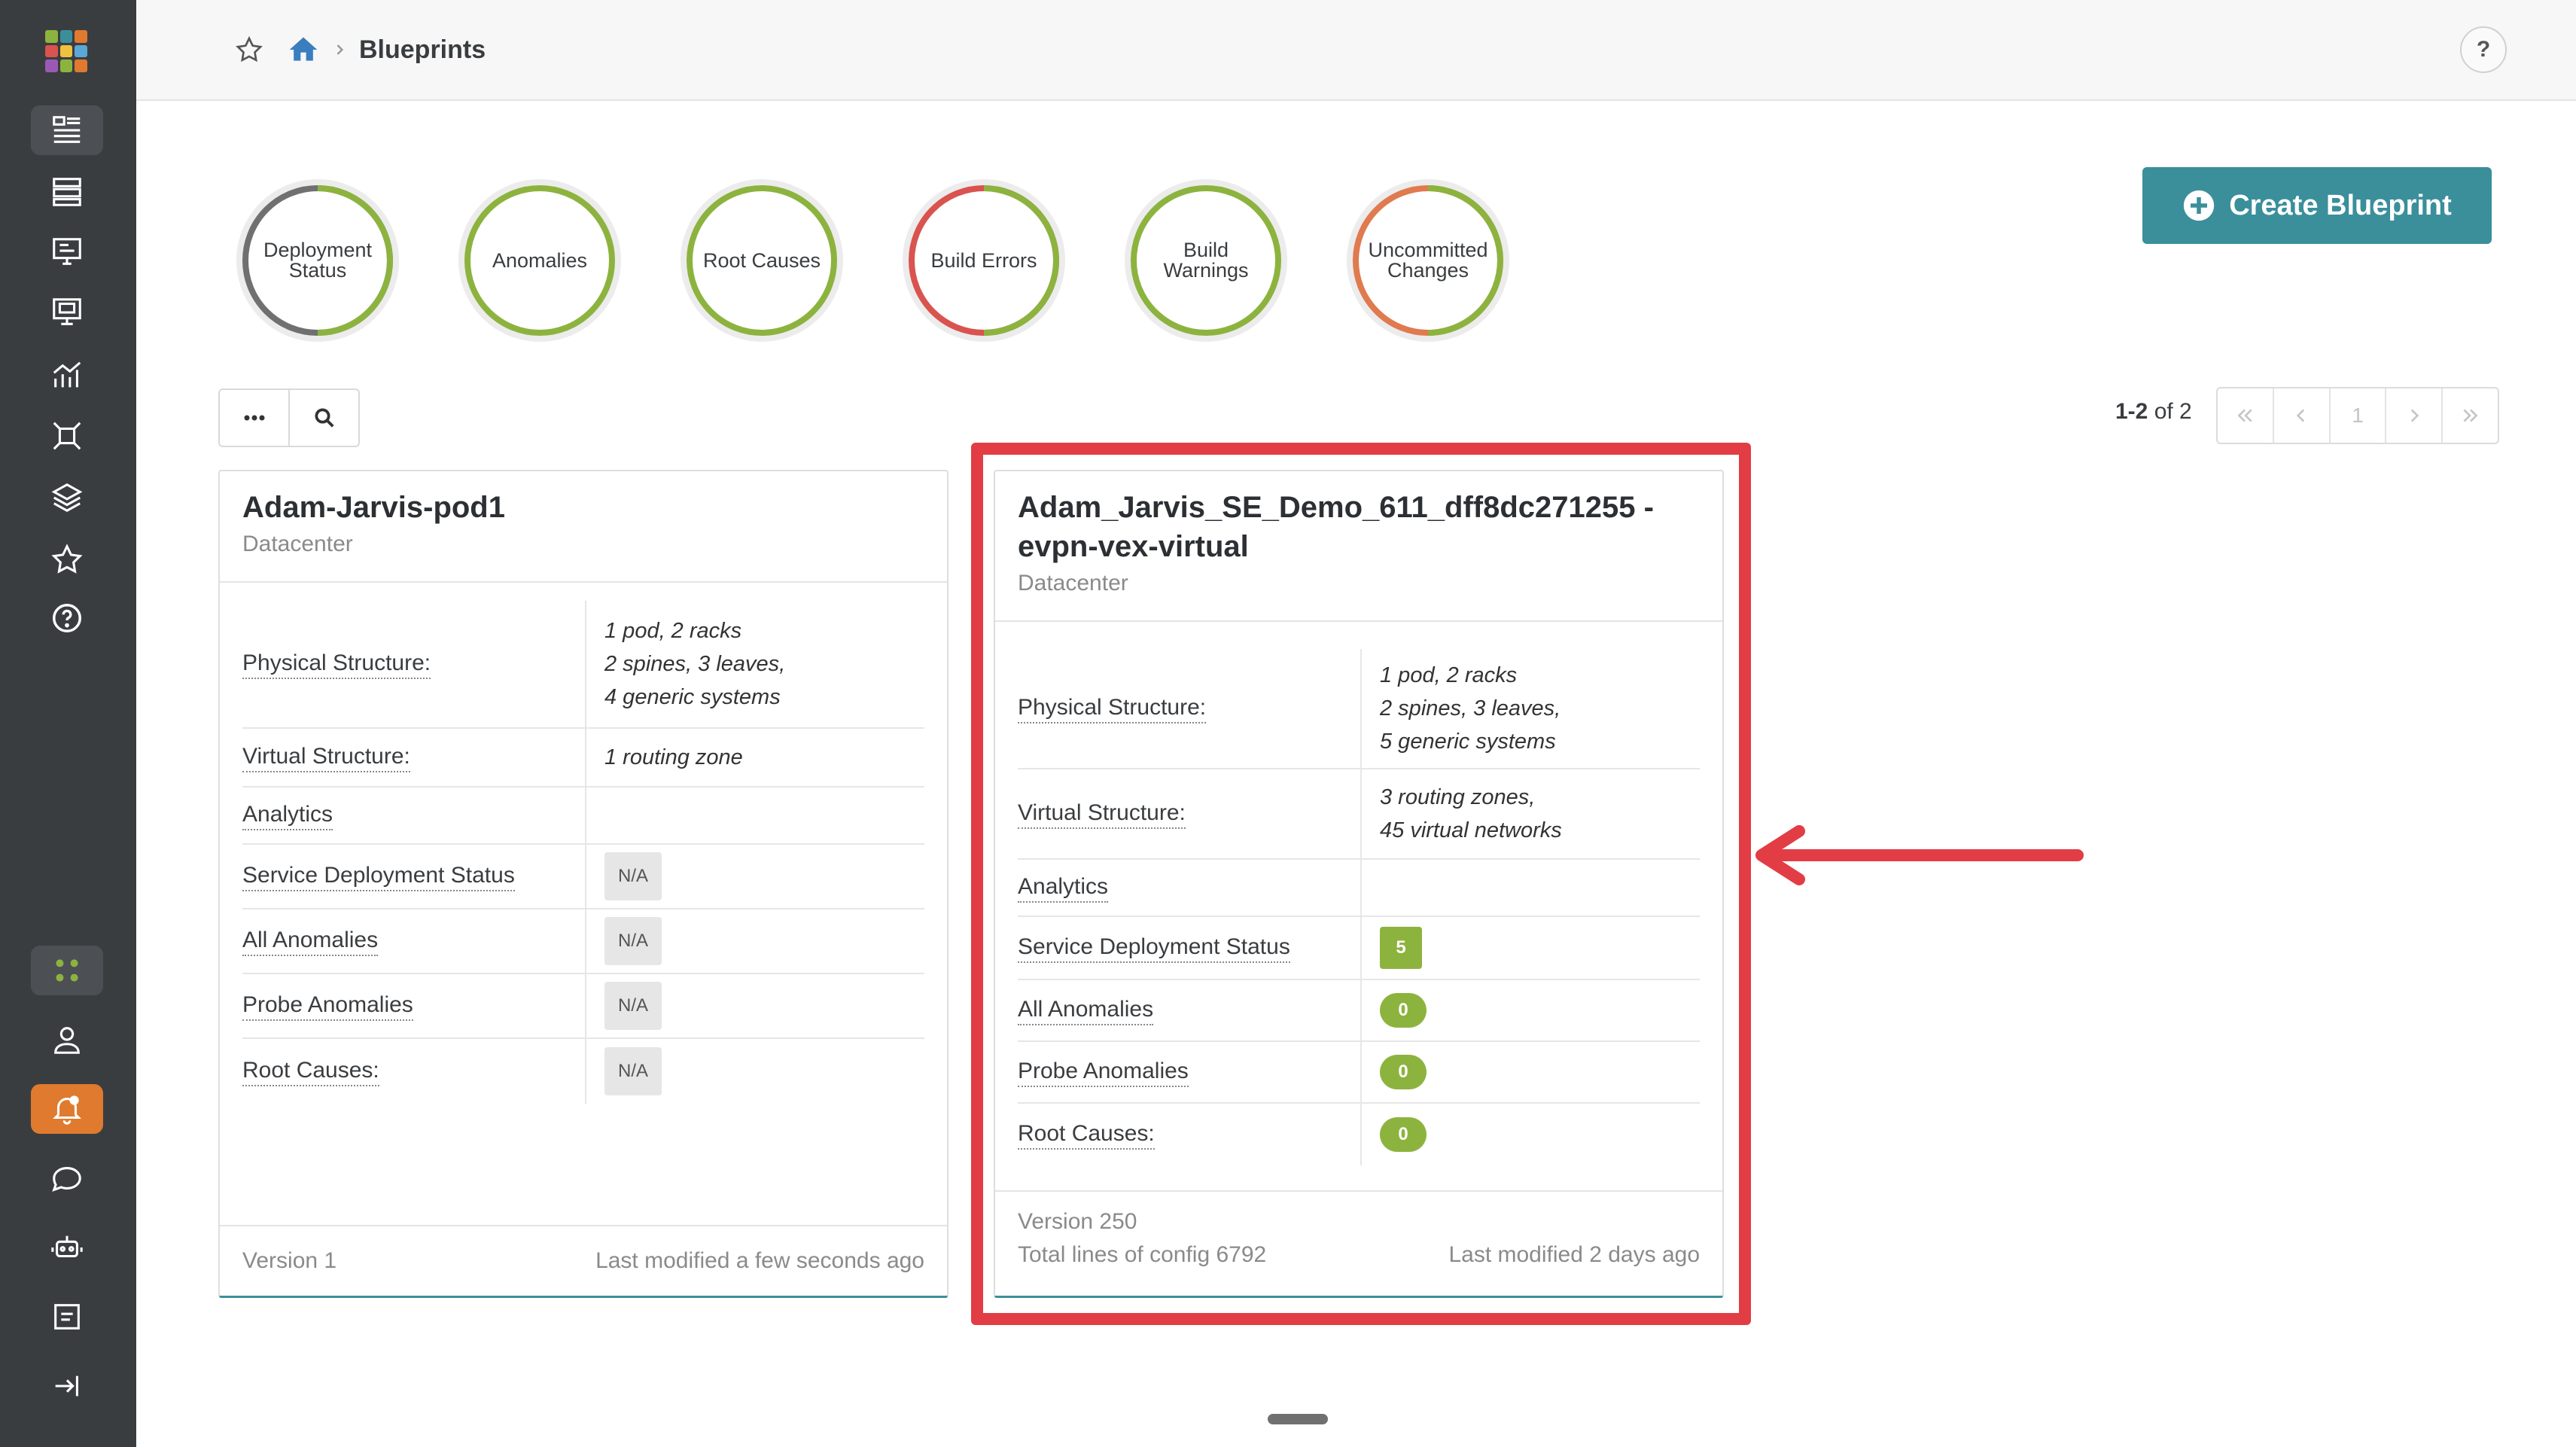 Image resolution: width=2576 pixels, height=1447 pixels. I want to click on ring-label: Build Errors, so click(984, 260).